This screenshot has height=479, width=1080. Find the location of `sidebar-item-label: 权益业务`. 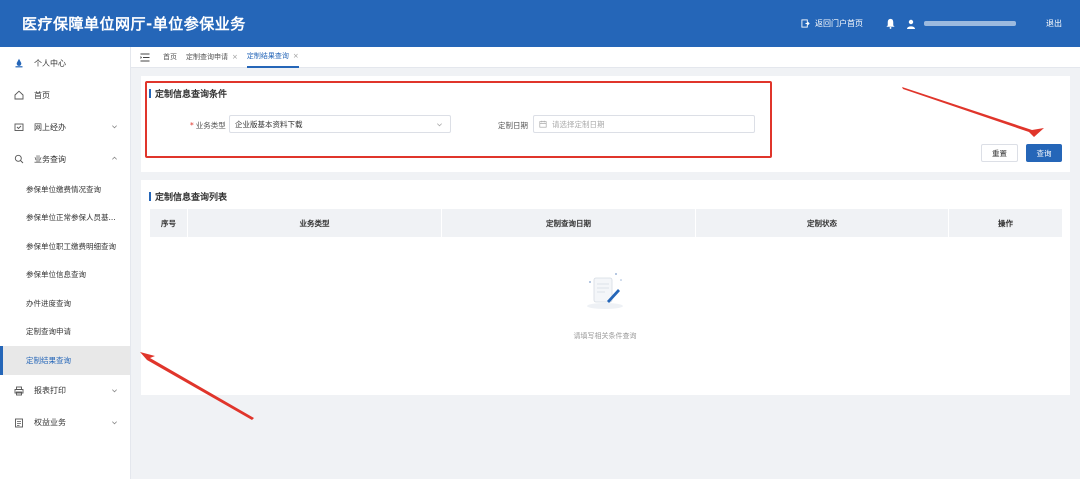

sidebar-item-label: 权益业务 is located at coordinates (50, 422).